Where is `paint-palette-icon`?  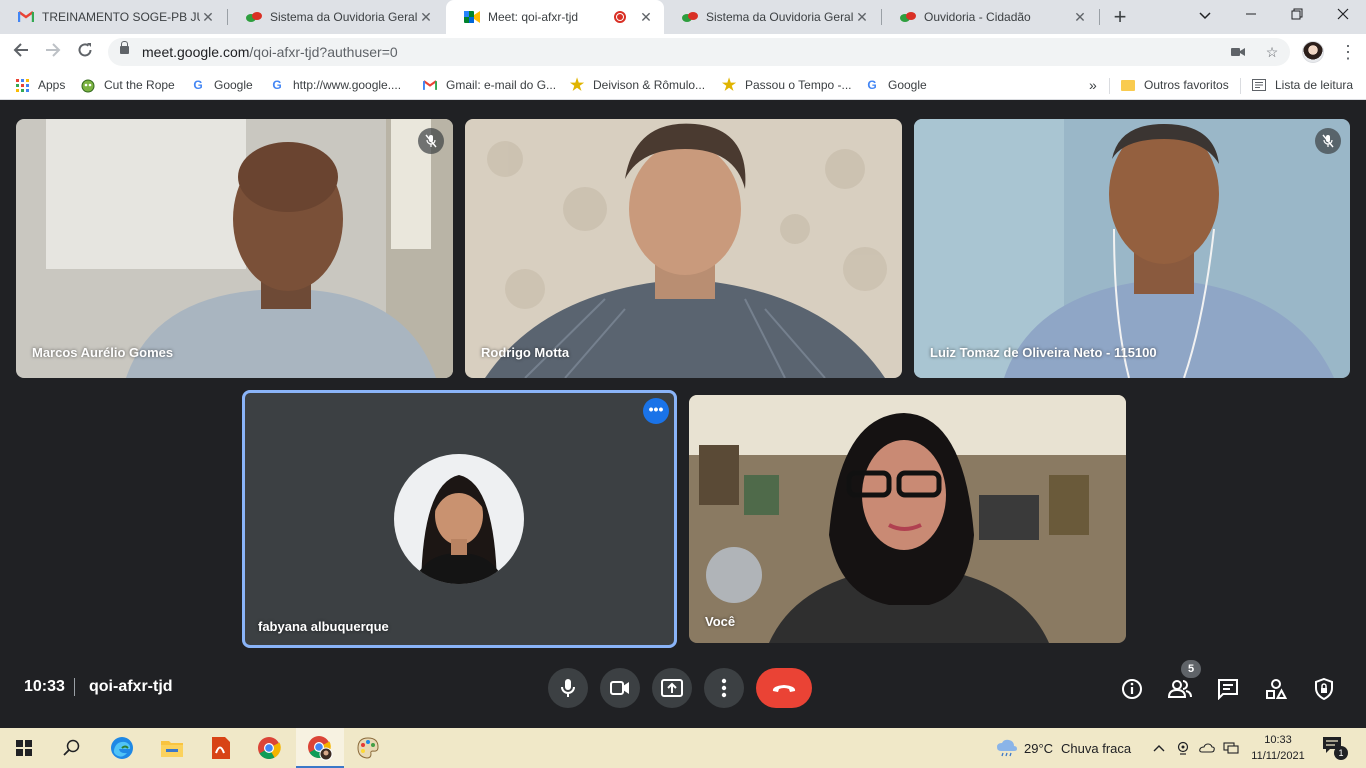 paint-palette-icon is located at coordinates (368, 748).